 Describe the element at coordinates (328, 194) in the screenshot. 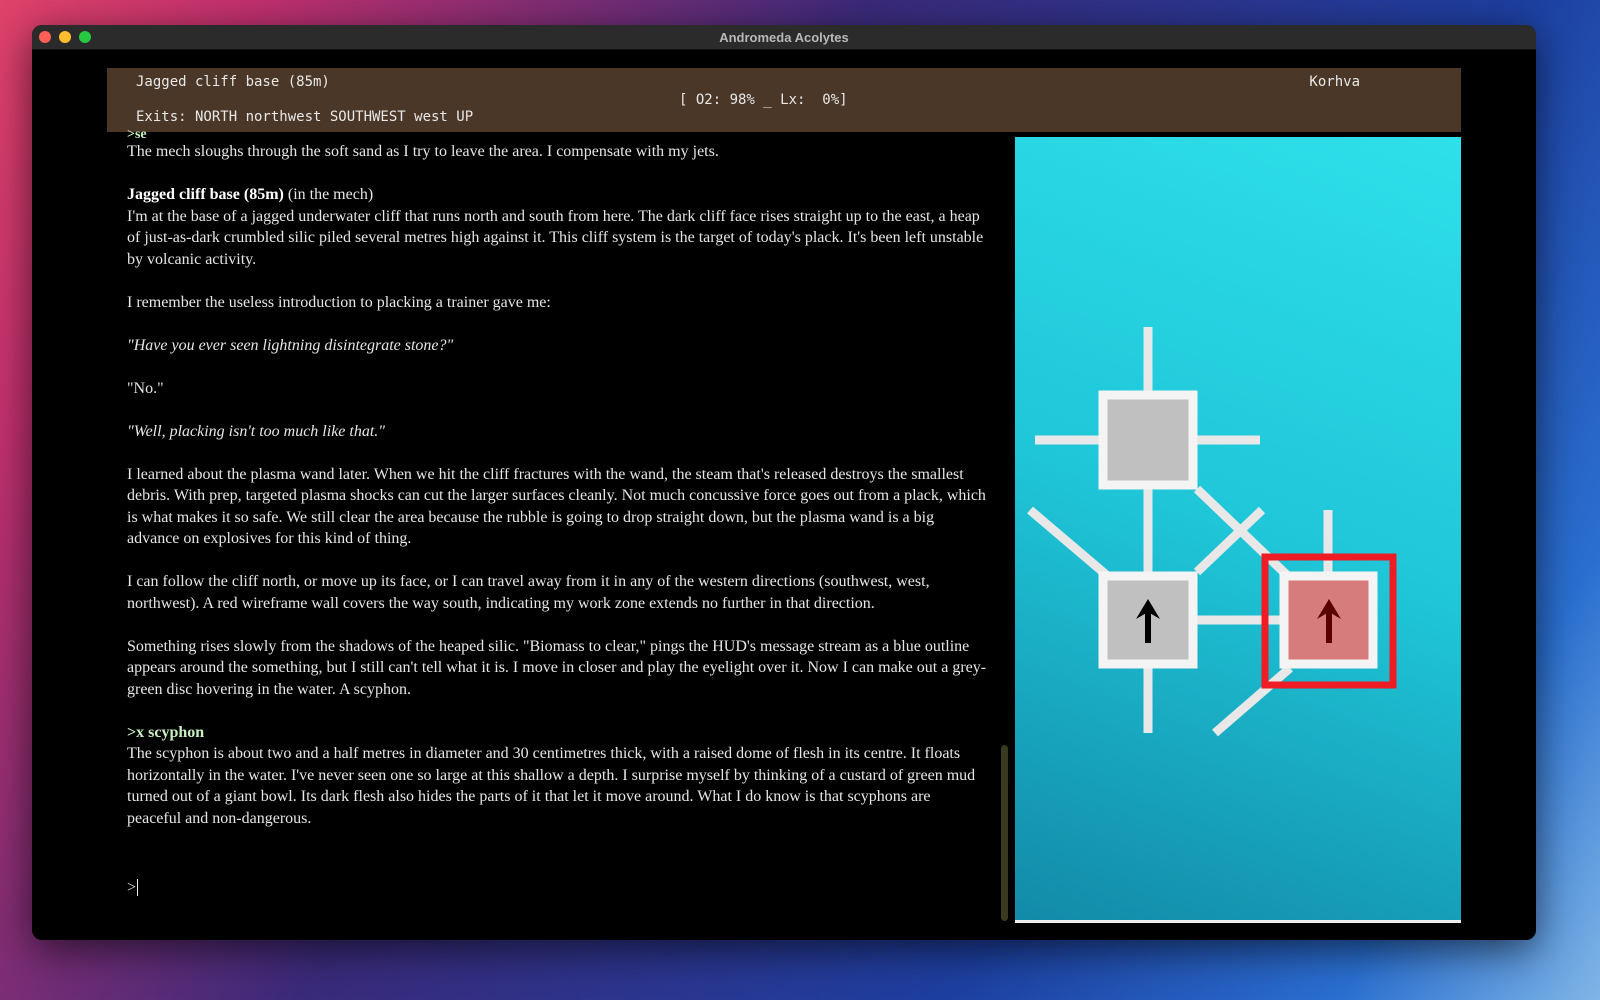

I see `room-suffix: (in the mech)` at that location.